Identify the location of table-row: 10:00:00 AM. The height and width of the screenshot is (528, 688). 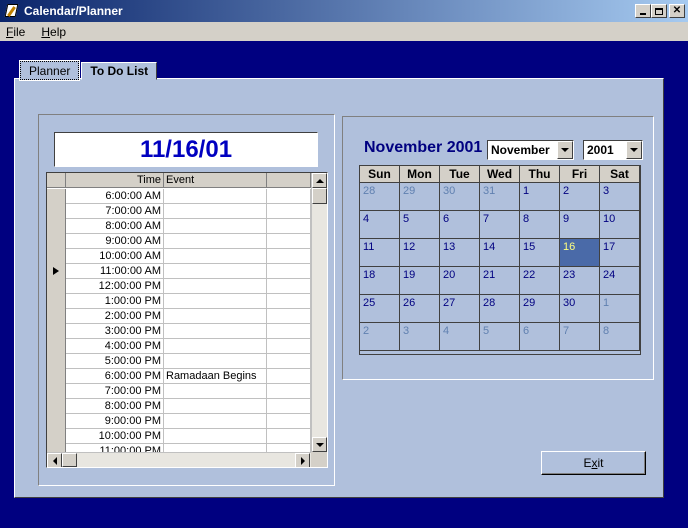
(179, 256).